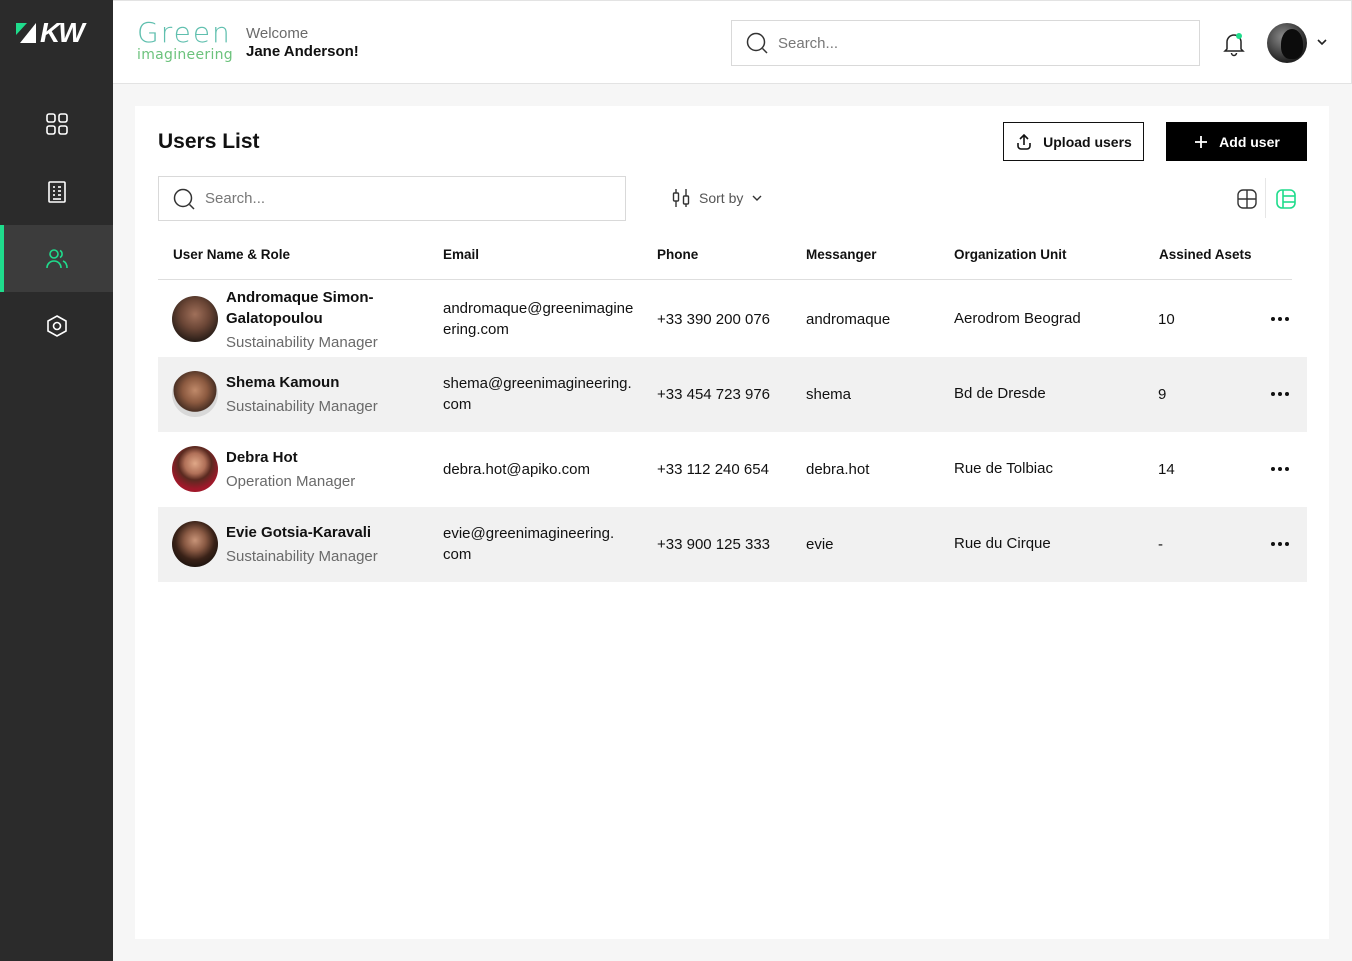  I want to click on org-unit-cell: Rue du Cirque, so click(1002, 543).